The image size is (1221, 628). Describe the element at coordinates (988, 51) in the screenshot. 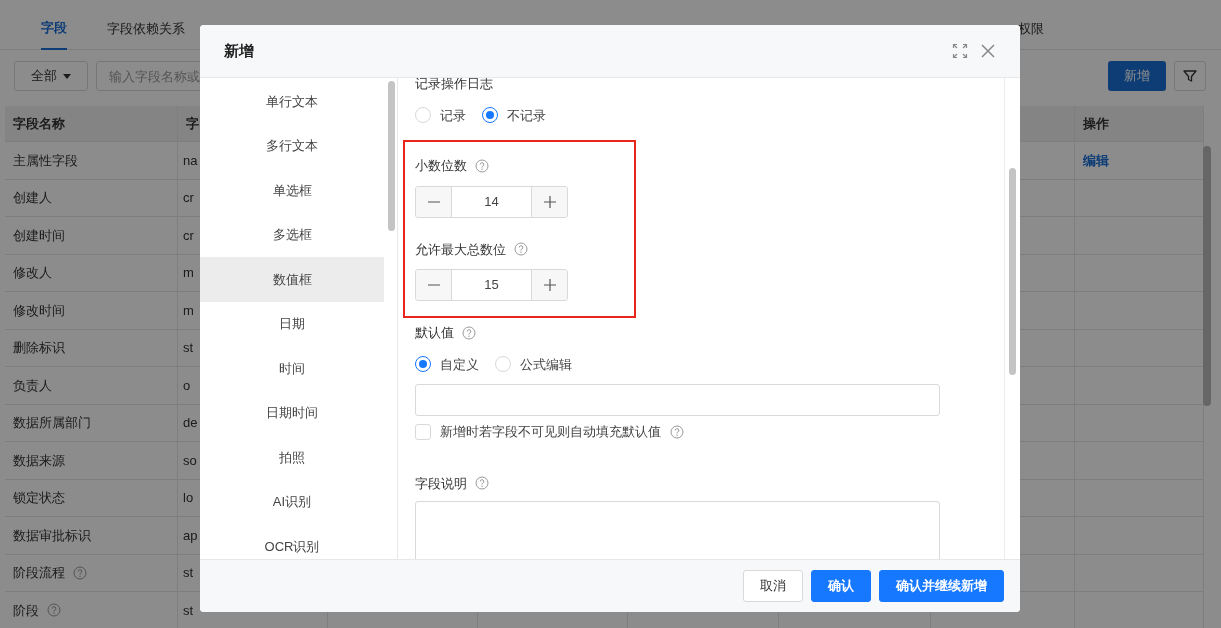

I see `close-icon` at that location.